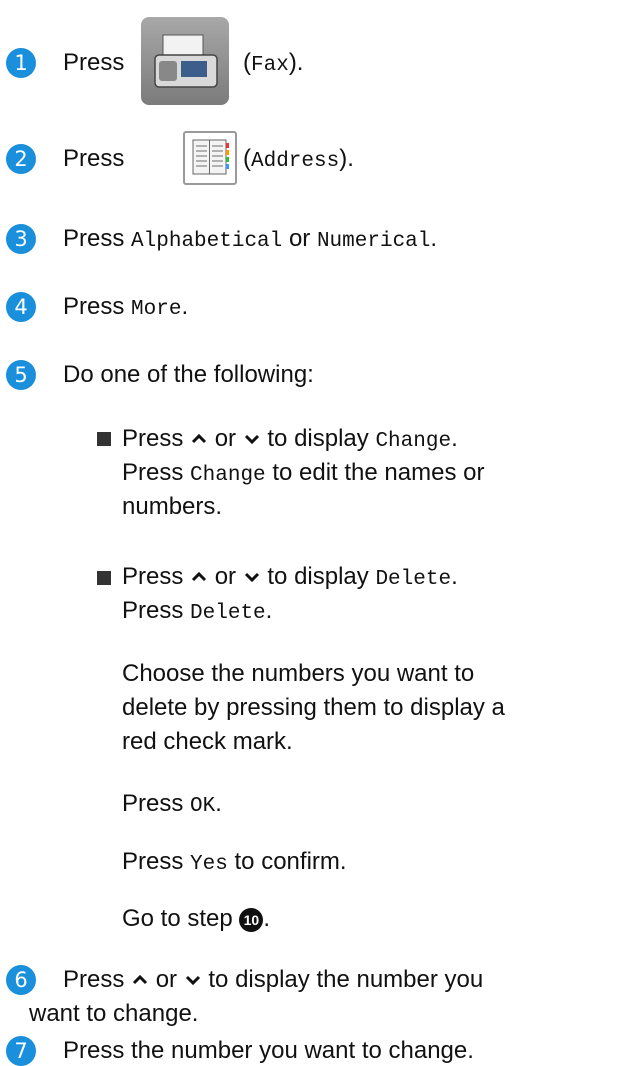 The image size is (618, 1066). Describe the element at coordinates (185, 61) in the screenshot. I see `fax-machine-icon` at that location.